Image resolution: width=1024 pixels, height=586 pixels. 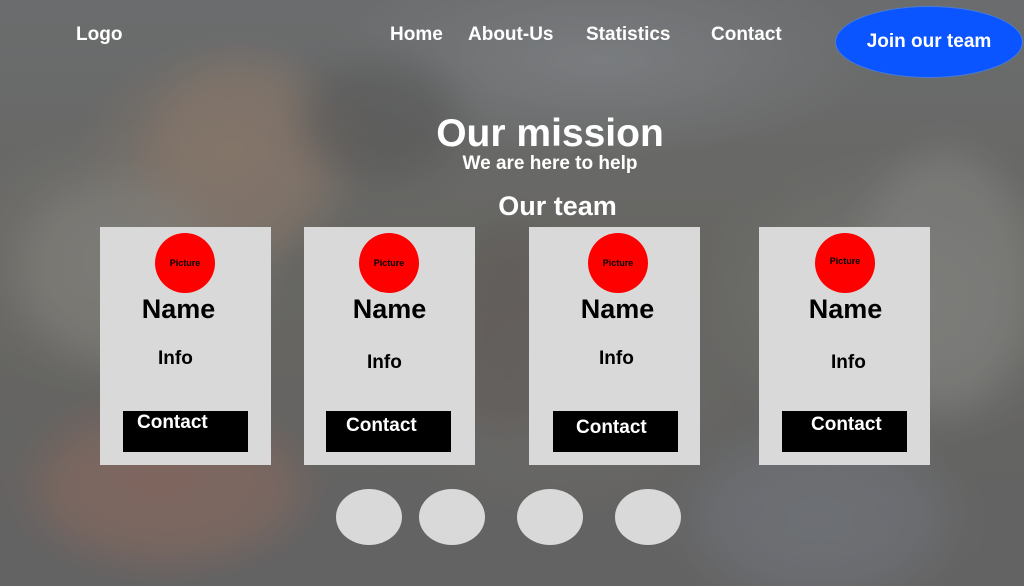 What do you see at coordinates (510, 35) in the screenshot?
I see `nav-link-about-us: About-Us` at bounding box center [510, 35].